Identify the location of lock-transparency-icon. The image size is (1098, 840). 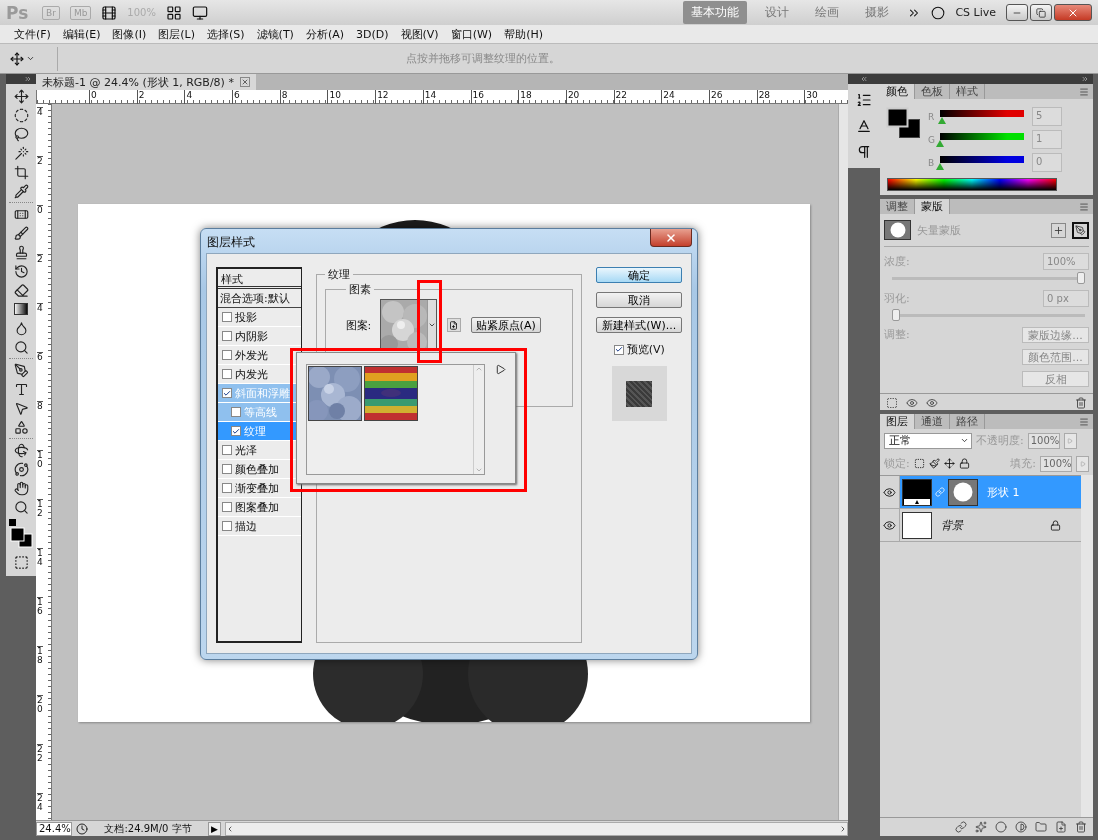
(919, 463).